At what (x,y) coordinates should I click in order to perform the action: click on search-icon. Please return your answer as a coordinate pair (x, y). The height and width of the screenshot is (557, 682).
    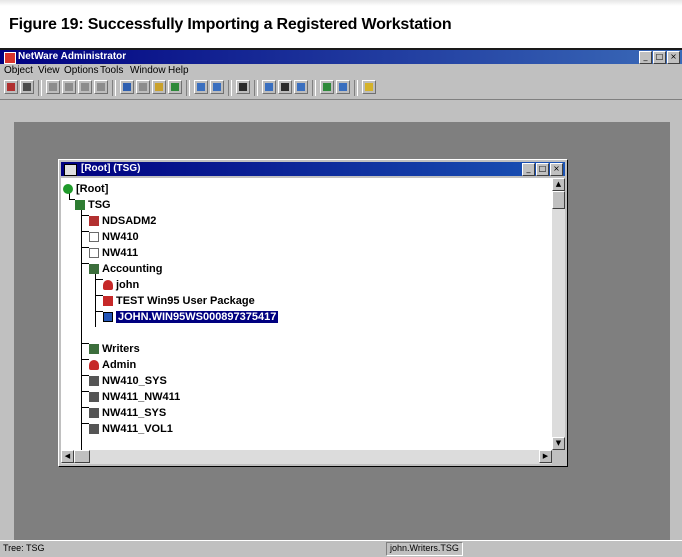
    Looking at the image, I should click on (175, 87).